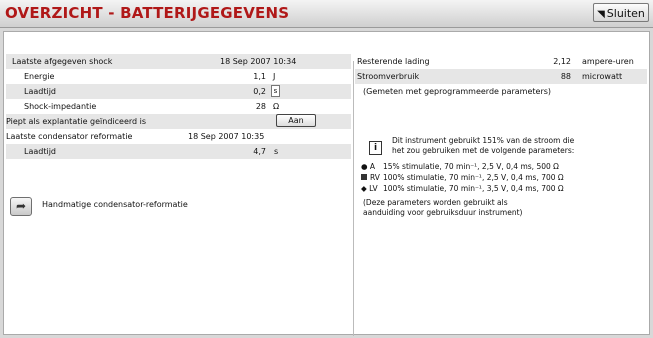 This screenshot has width=653, height=338. Describe the element at coordinates (274, 76) in the screenshot. I see `energy-unit: J` at that location.